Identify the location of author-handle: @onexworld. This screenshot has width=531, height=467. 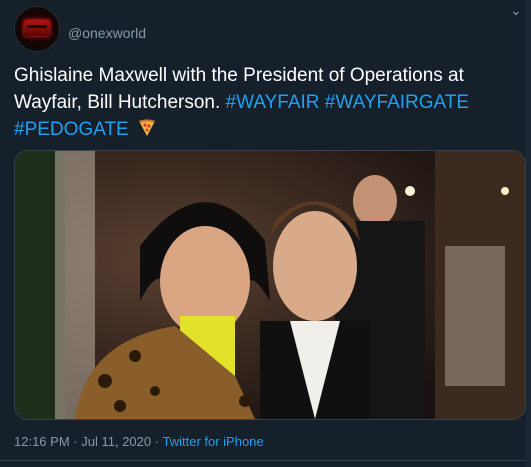
(107, 33).